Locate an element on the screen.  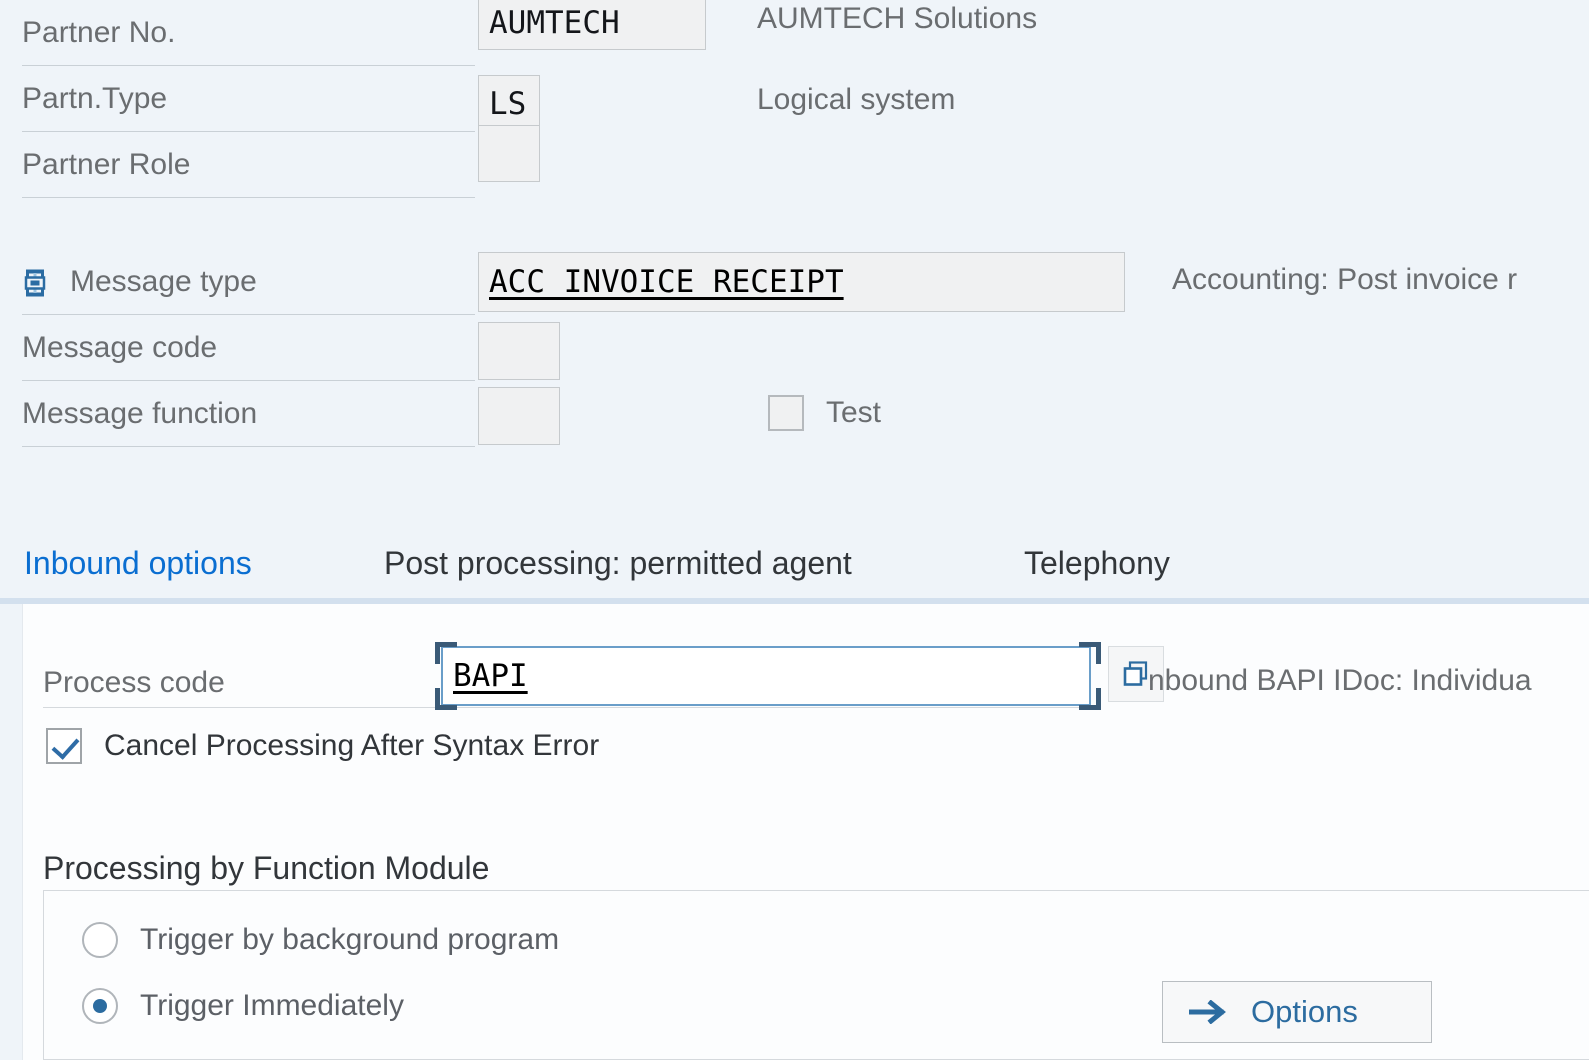
desc-process-code: nbound BAPI IDoc: Individua is located at coordinates (1340, 680).